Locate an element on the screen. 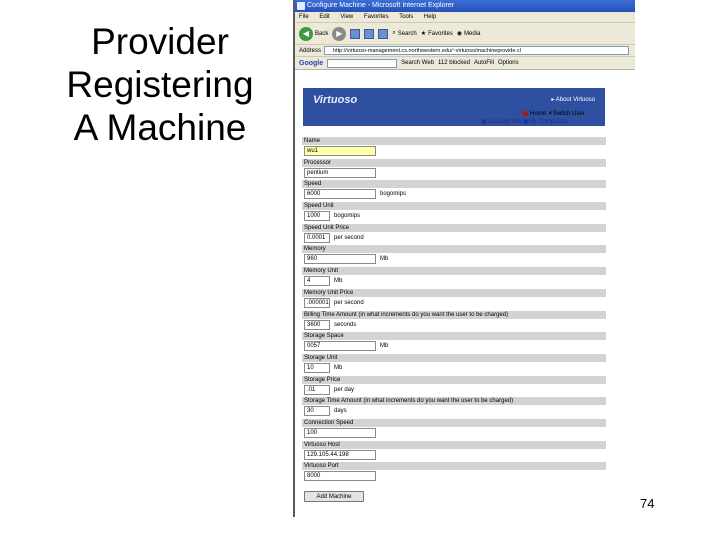 This screenshot has height=540, width=720. form-row: Storage Unit 10 Mb is located at coordinates (454, 364).